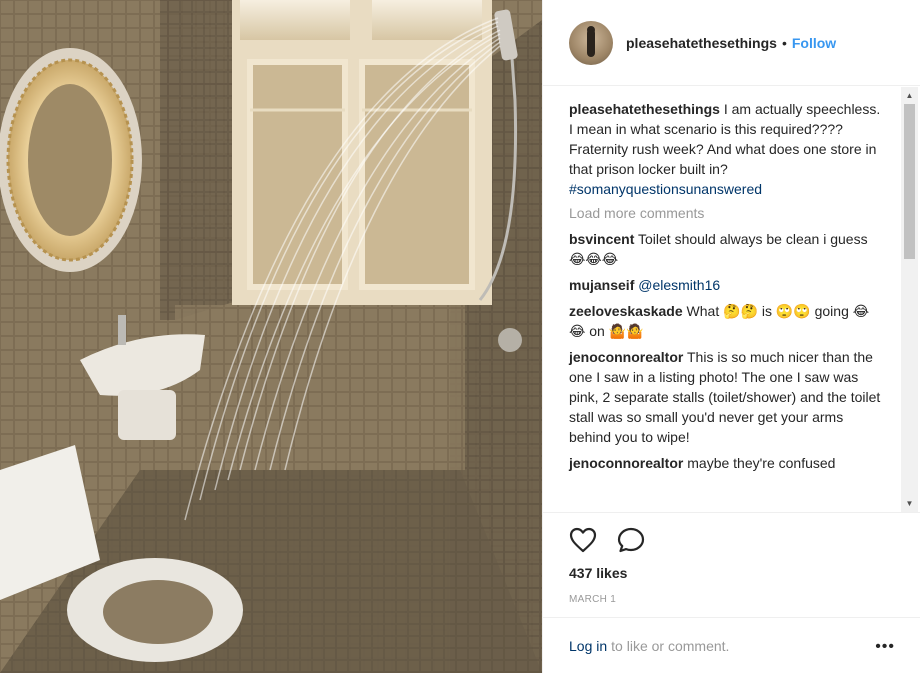 The image size is (920, 673). Describe the element at coordinates (814, 43) in the screenshot. I see `follow-button: Follow` at that location.